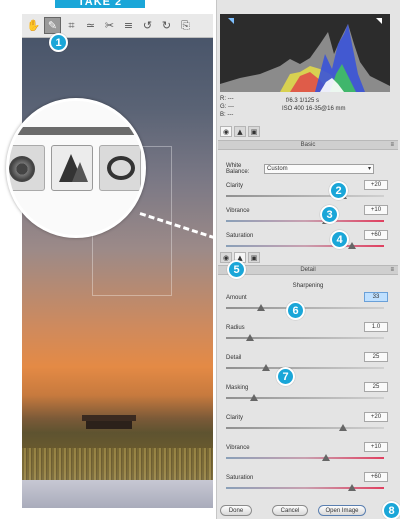 Image resolution: width=400 pixels, height=519 pixels. What do you see at coordinates (71, 25) in the screenshot?
I see `crop-icon: ⌗` at bounding box center [71, 25].